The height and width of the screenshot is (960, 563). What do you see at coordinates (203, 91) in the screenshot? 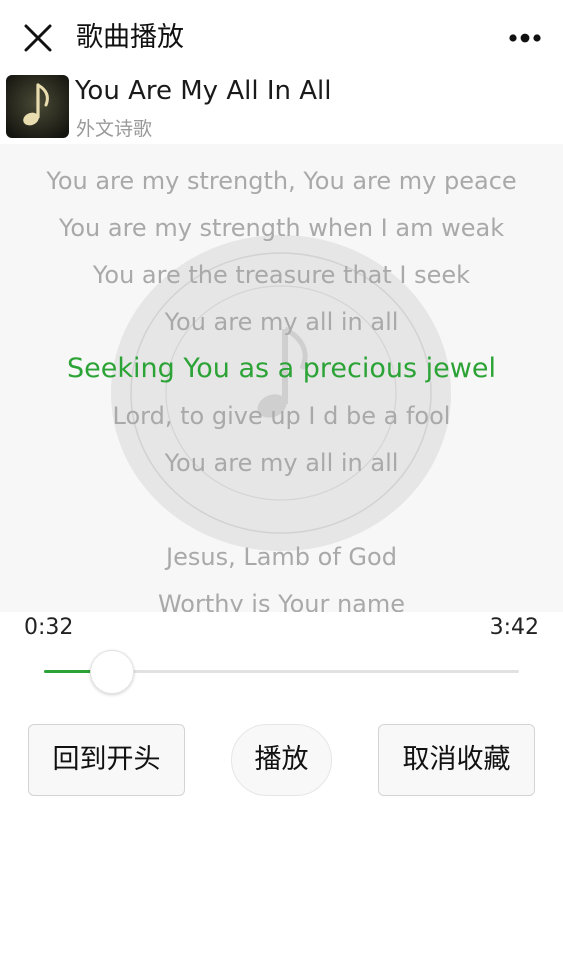
I see `song-title: You Are My All In All` at bounding box center [203, 91].